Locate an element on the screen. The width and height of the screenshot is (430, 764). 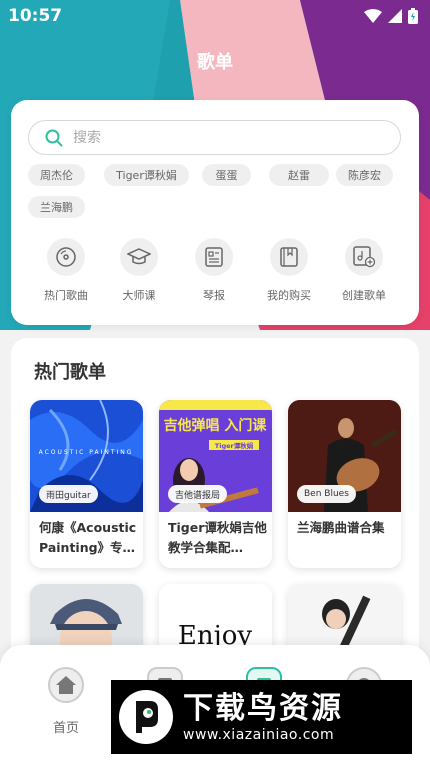
author-badge: 雨田guitar is located at coordinates (68, 494).